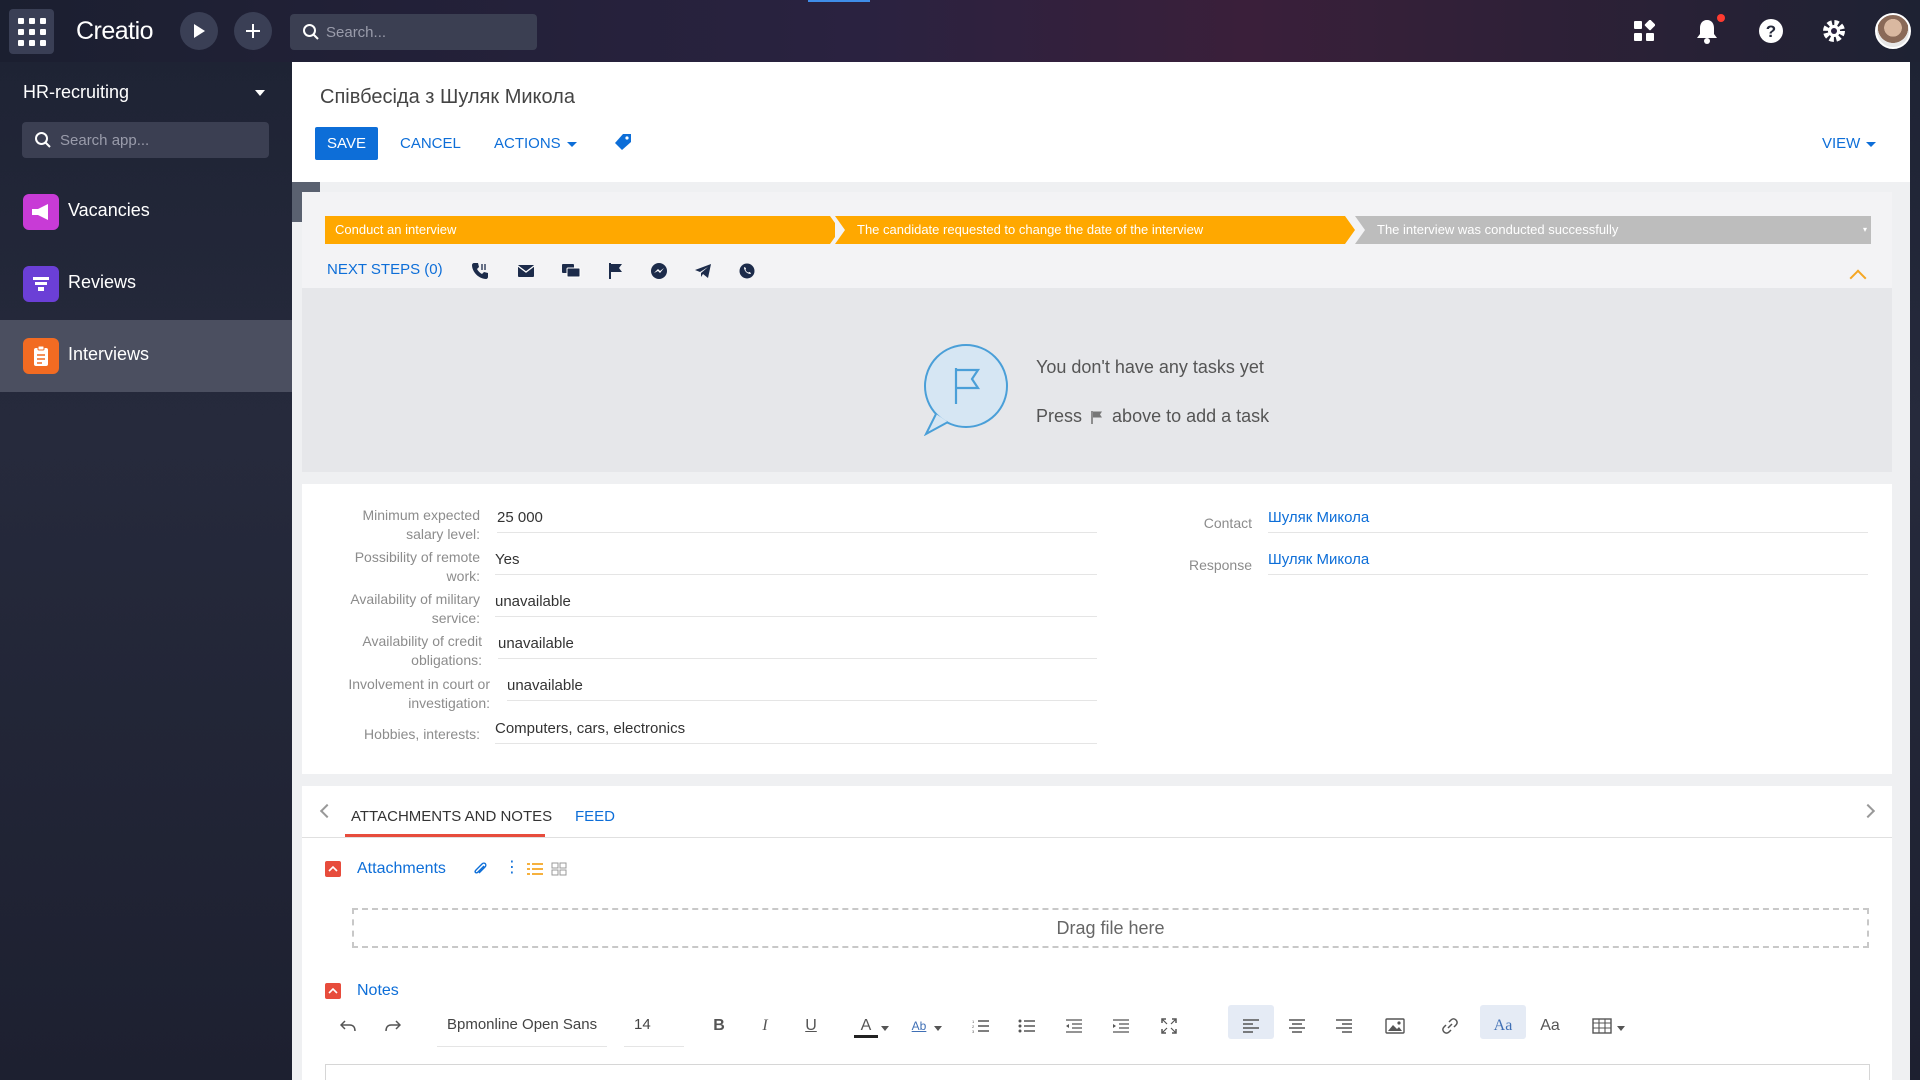  I want to click on view-button: VIEW, so click(1849, 143).